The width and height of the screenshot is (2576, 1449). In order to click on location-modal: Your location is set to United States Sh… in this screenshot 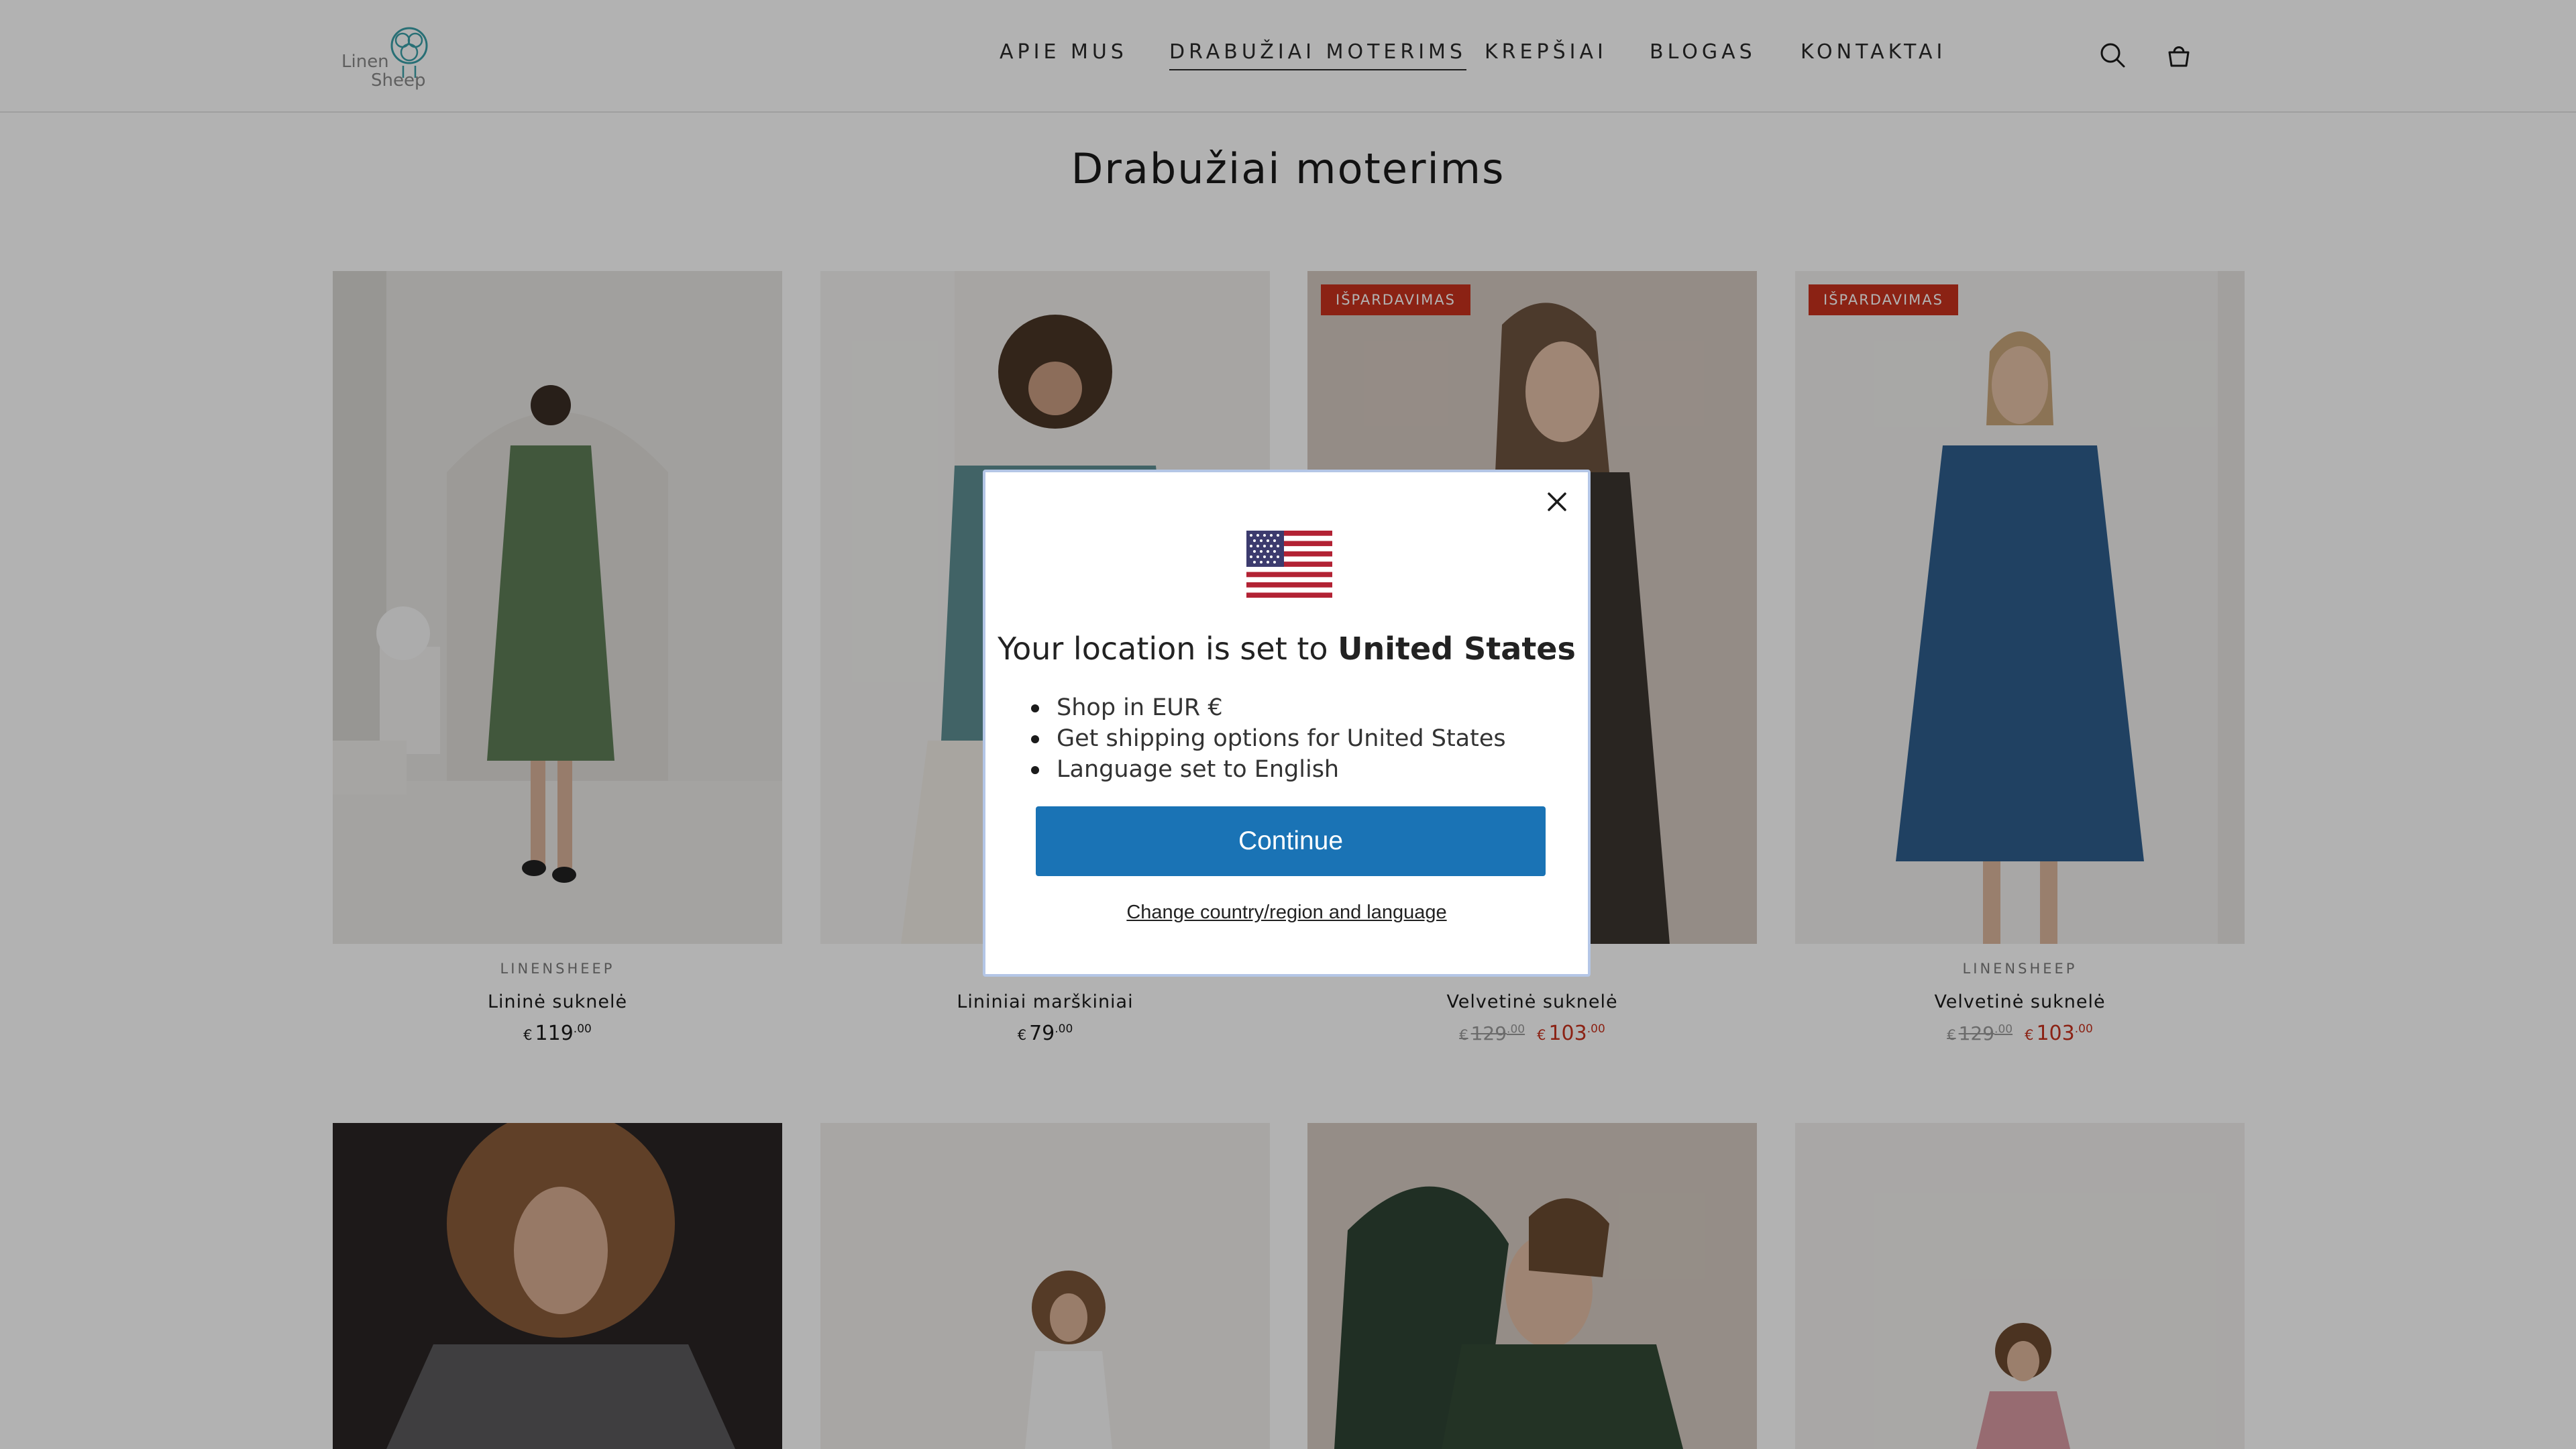, I will do `click(1287, 723)`.